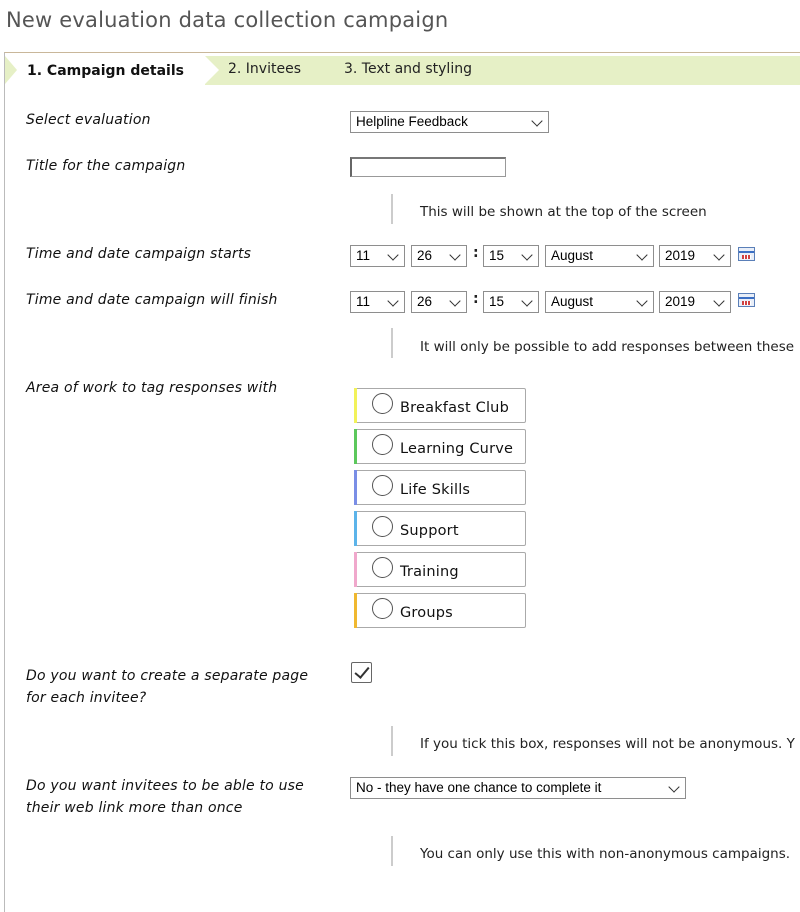 Image resolution: width=800 pixels, height=912 pixels. Describe the element at coordinates (429, 572) in the screenshot. I see `area-tag-label: Training` at that location.